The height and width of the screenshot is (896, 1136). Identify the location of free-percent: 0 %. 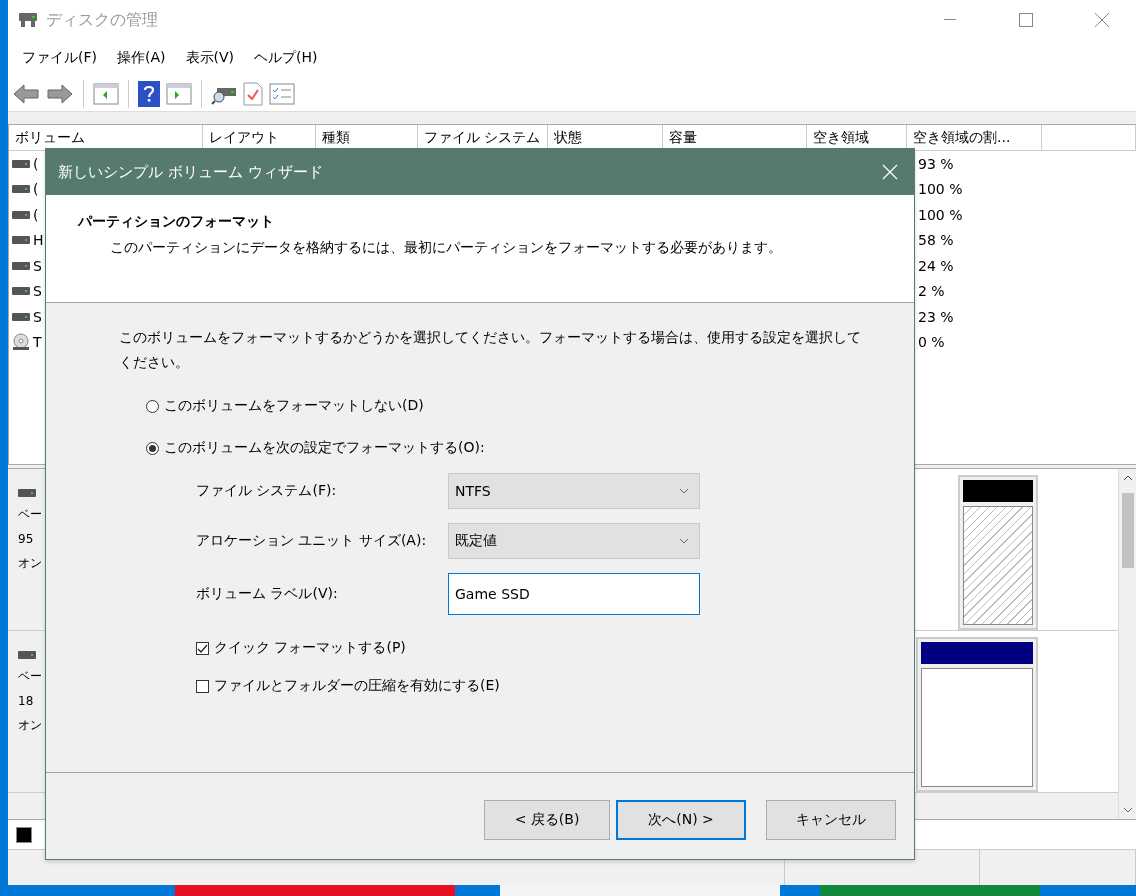
(931, 342).